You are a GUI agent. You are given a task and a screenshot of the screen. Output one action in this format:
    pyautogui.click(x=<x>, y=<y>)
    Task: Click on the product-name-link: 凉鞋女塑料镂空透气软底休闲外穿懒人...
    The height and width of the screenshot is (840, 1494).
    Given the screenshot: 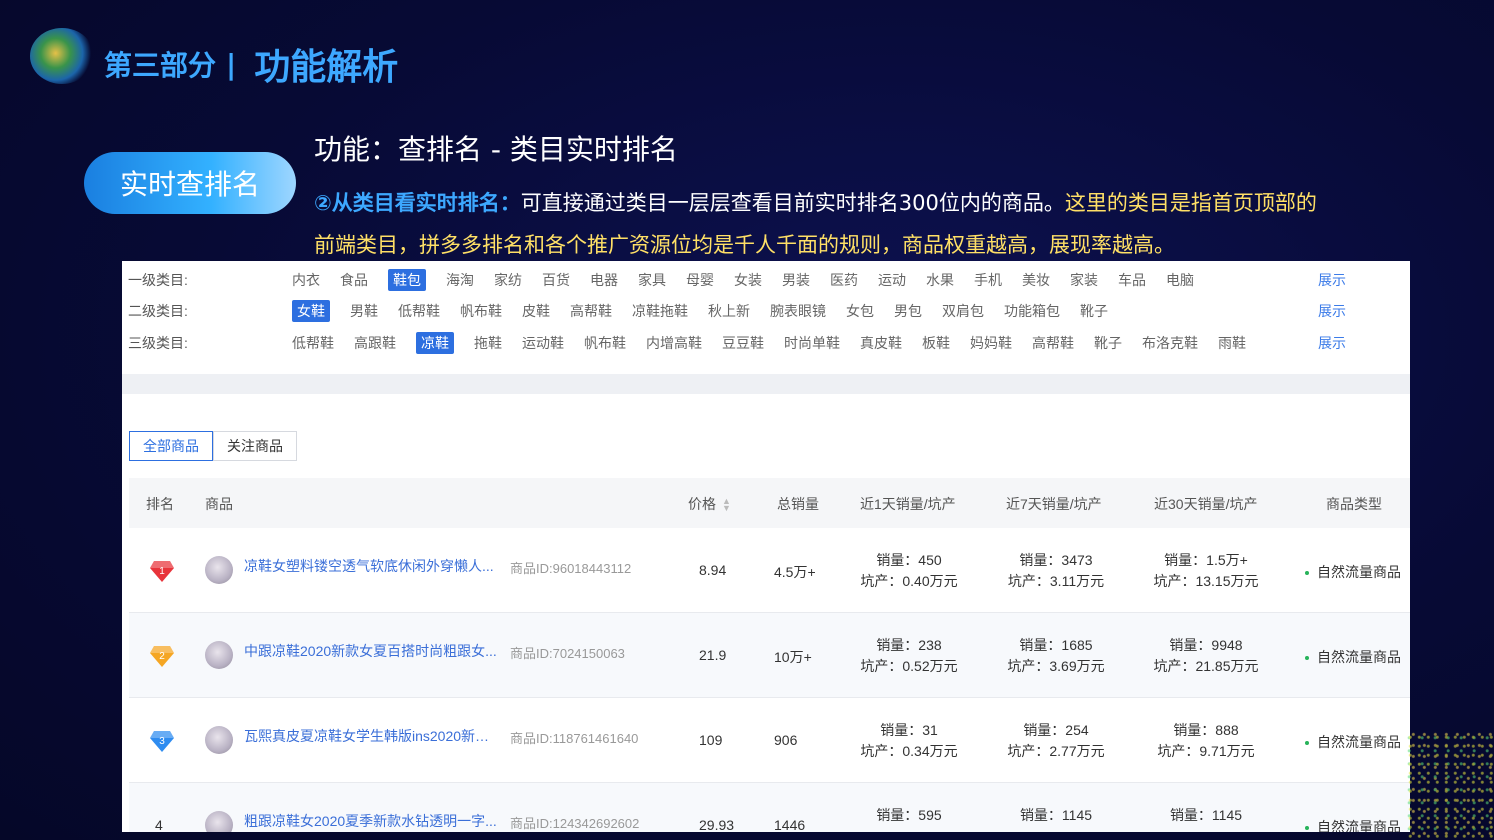 What is the action you would take?
    pyautogui.click(x=372, y=566)
    